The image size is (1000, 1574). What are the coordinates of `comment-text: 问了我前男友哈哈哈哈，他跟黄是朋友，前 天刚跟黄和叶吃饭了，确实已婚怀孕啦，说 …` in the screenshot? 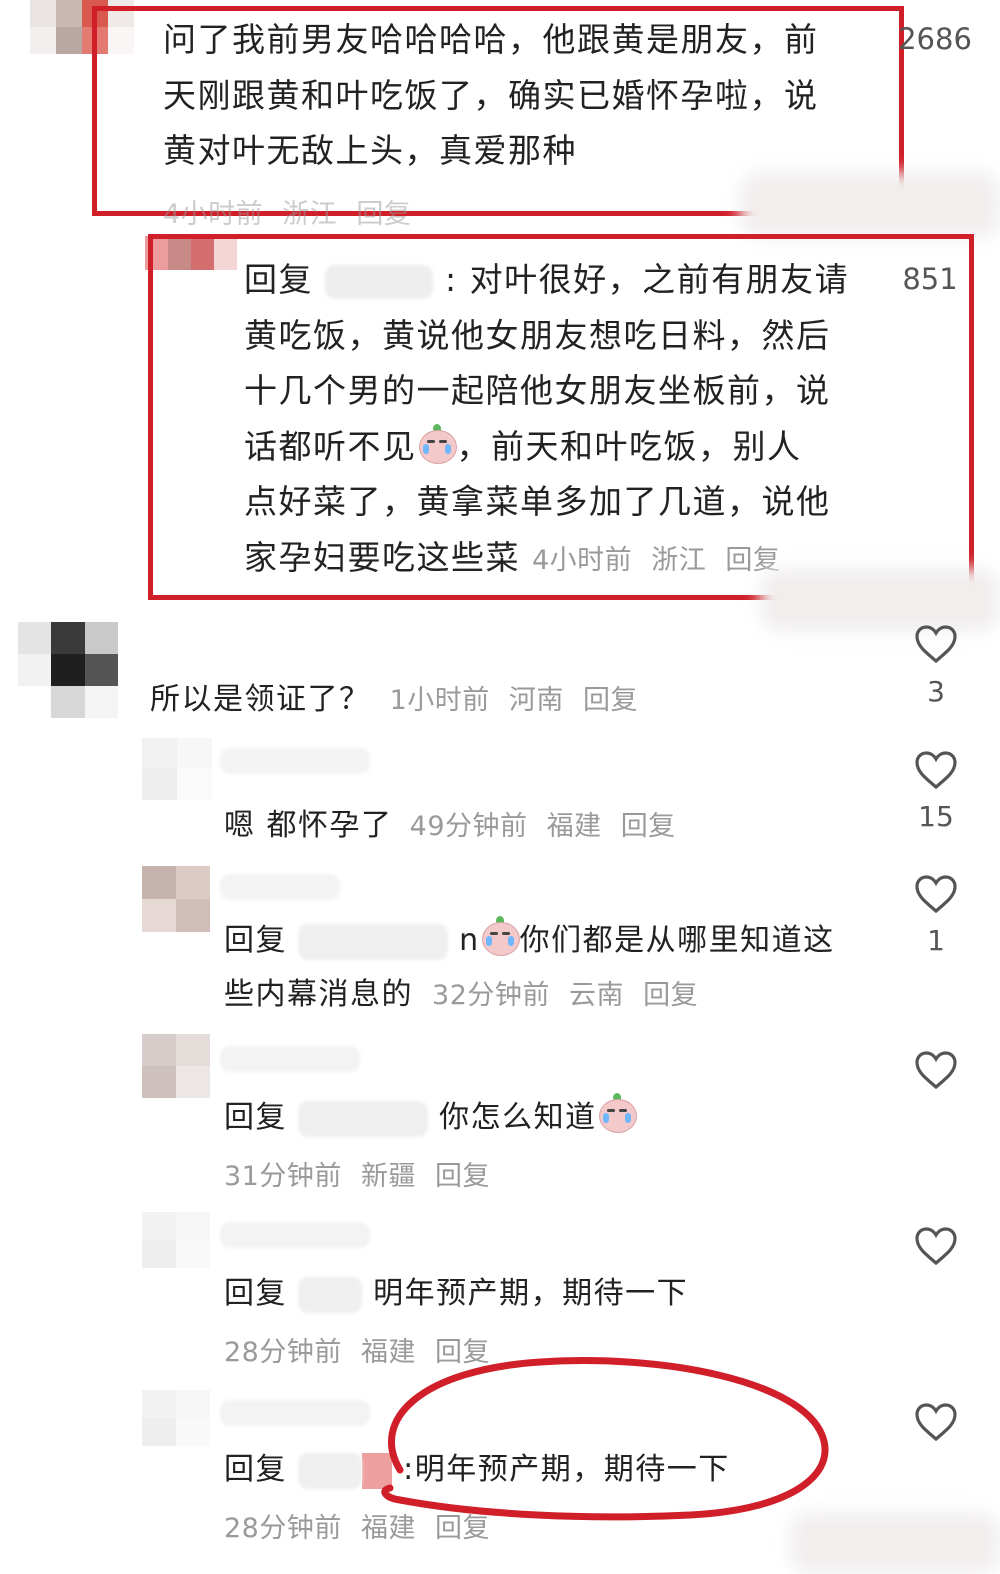 It's located at (491, 95).